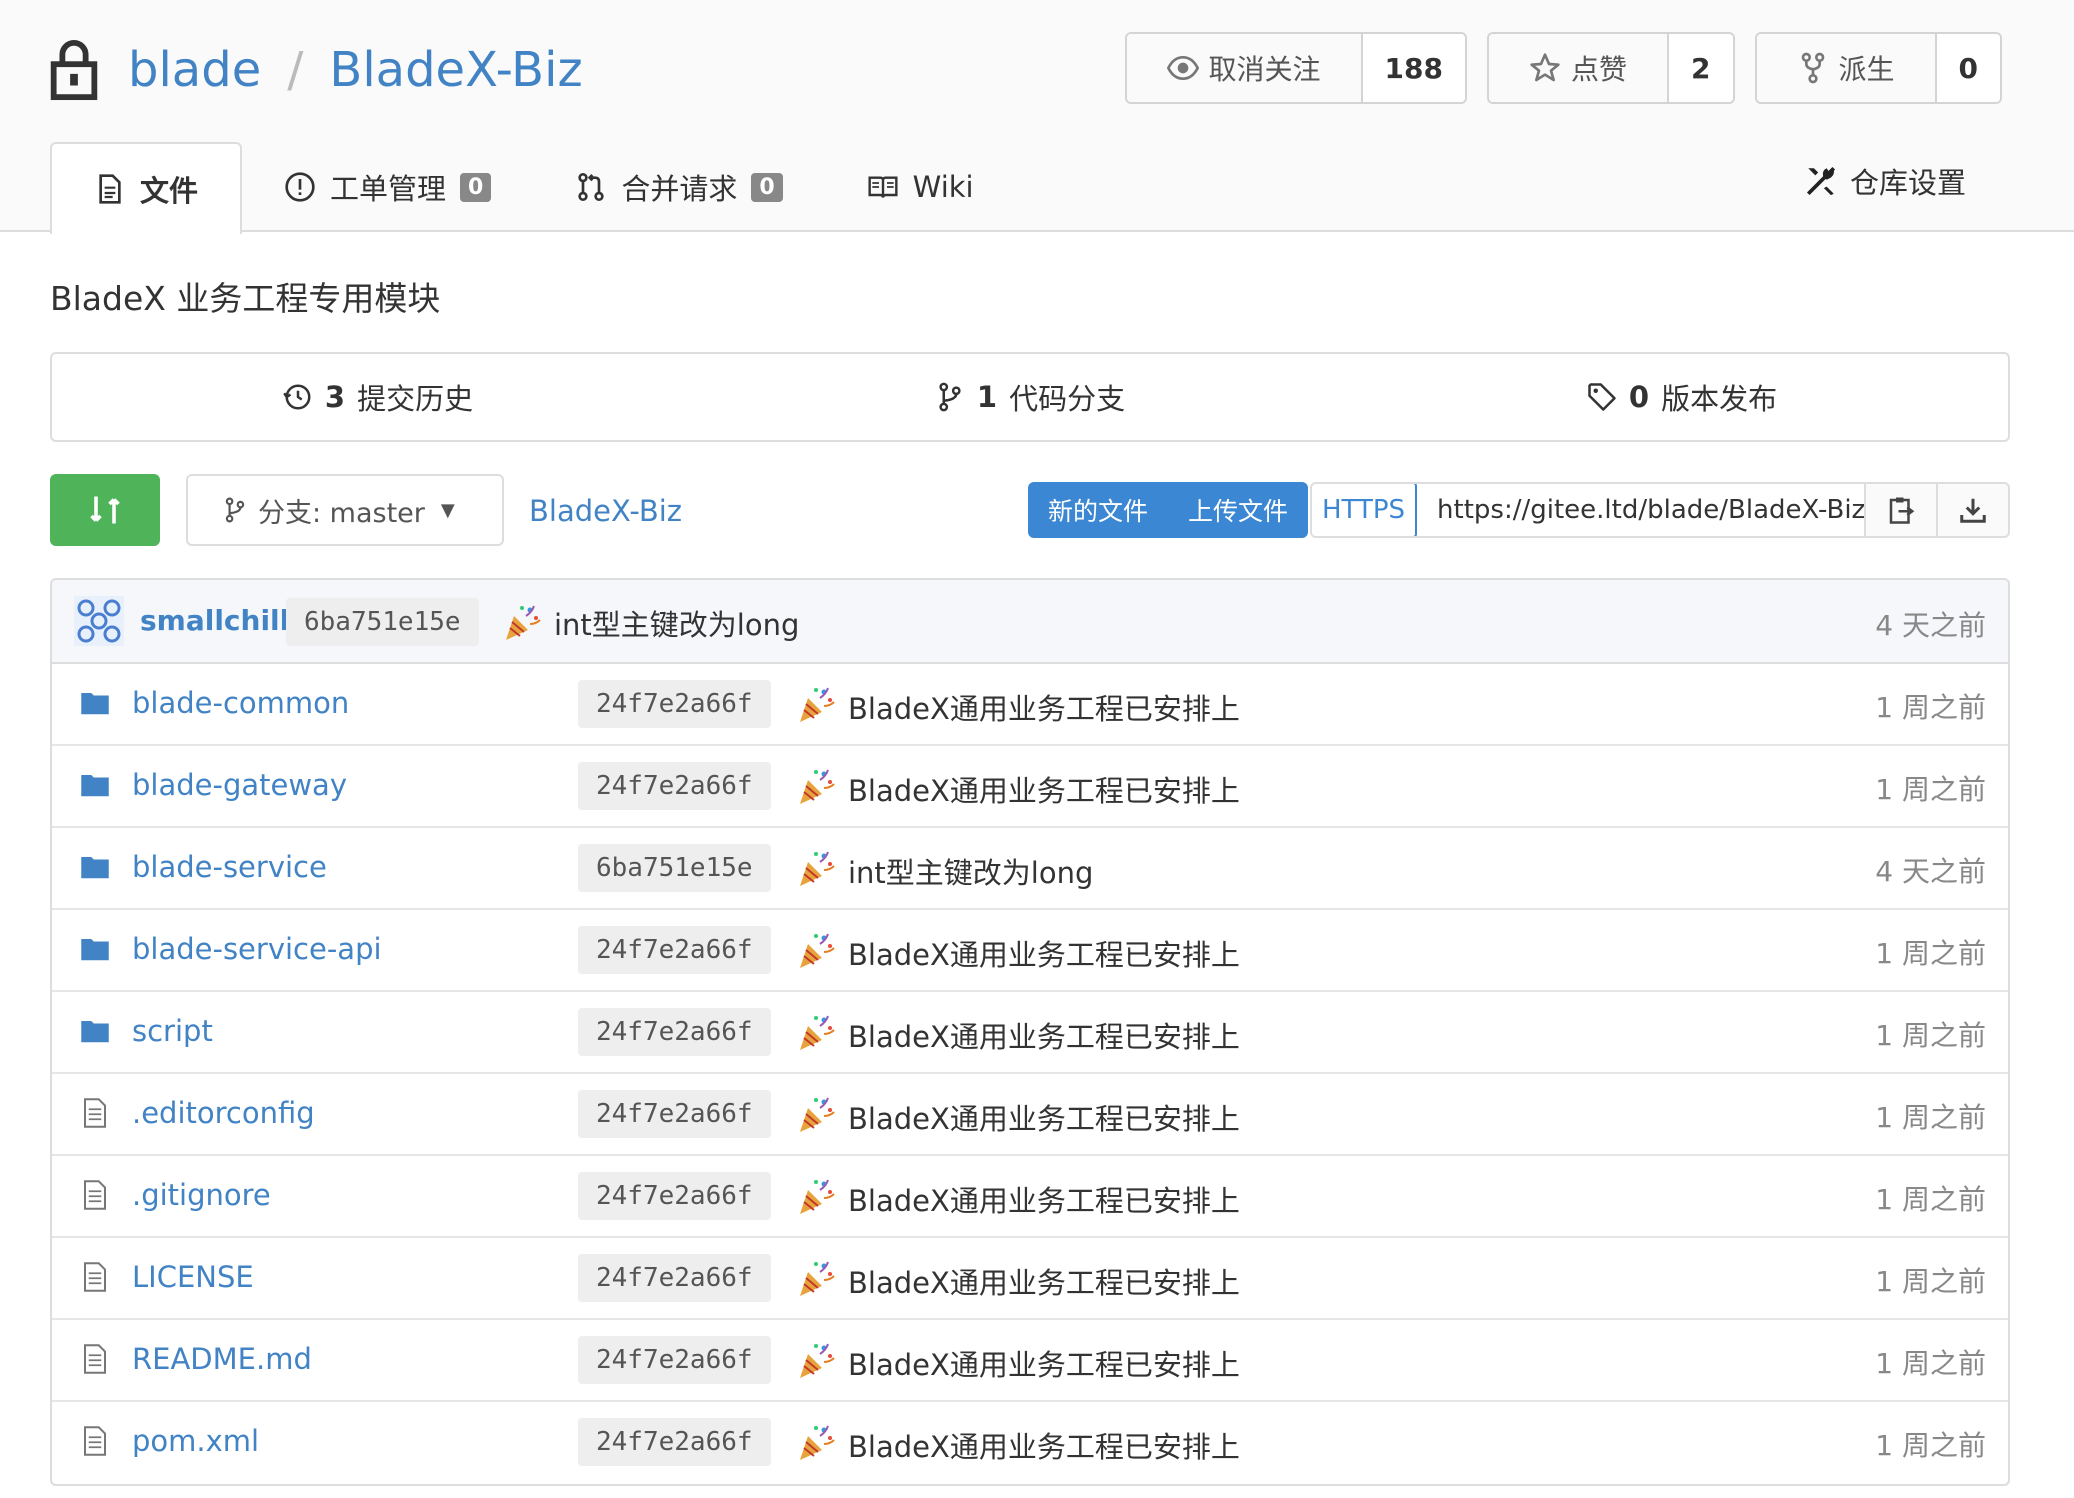 This screenshot has width=2074, height=1498. What do you see at coordinates (455, 70) in the screenshot?
I see `repo-name-link: BladeX-Biz` at bounding box center [455, 70].